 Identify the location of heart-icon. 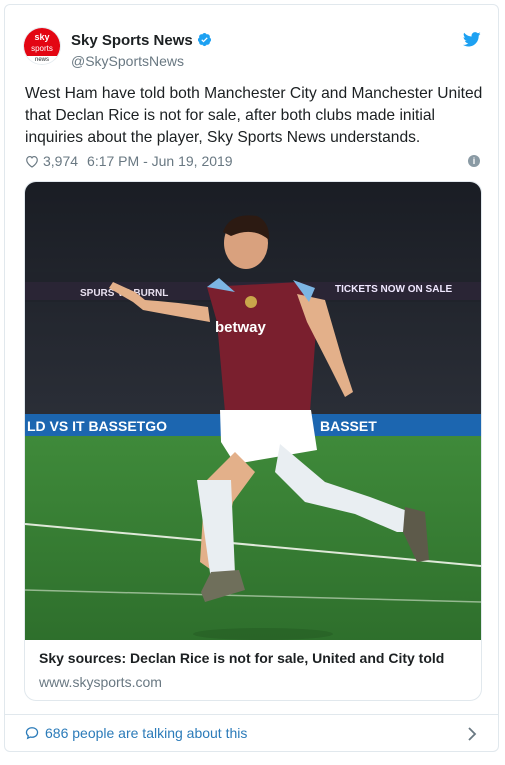
(32, 161).